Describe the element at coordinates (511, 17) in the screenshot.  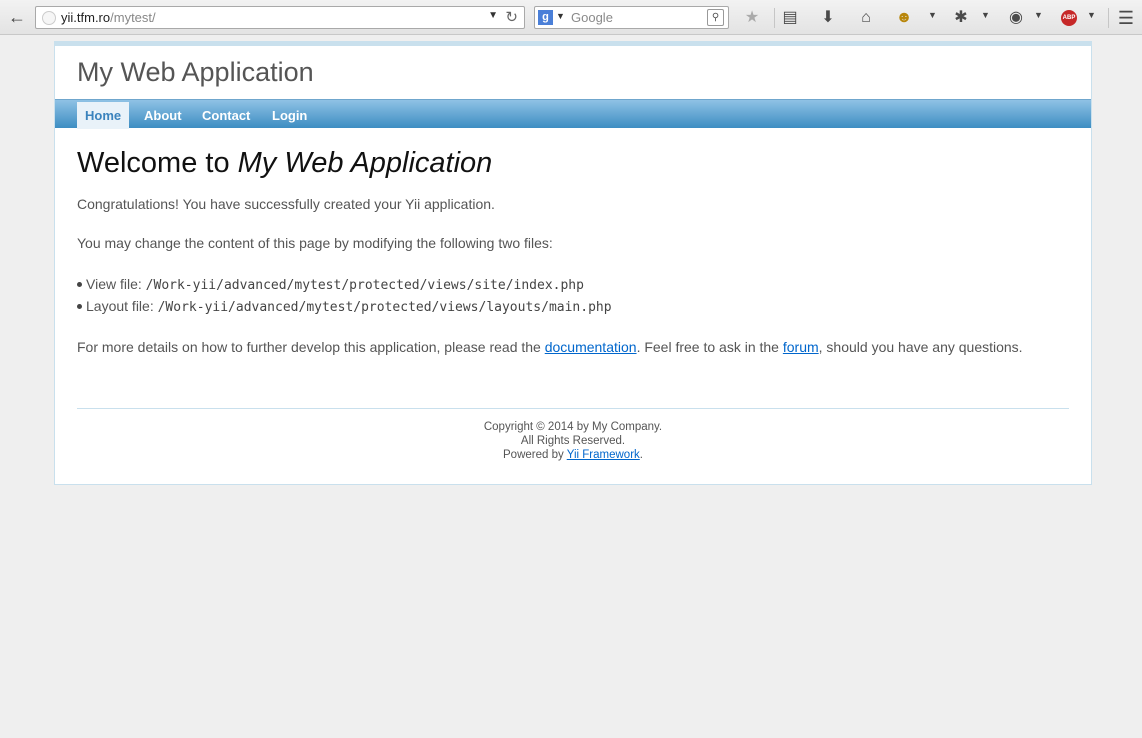
I see `reload-icon: ↻` at that location.